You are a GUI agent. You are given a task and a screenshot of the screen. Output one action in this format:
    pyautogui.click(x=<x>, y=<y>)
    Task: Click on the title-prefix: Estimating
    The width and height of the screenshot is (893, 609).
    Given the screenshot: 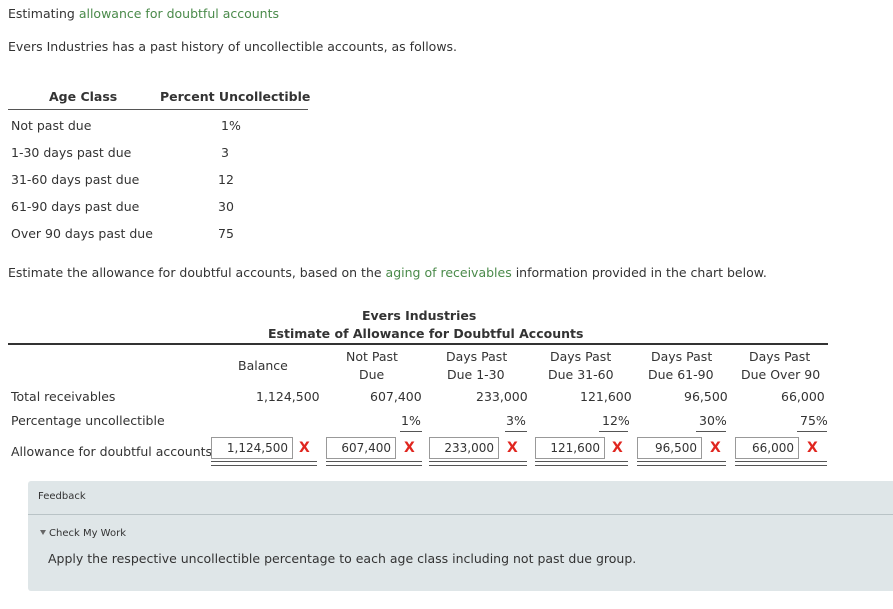 What is the action you would take?
    pyautogui.click(x=43, y=13)
    